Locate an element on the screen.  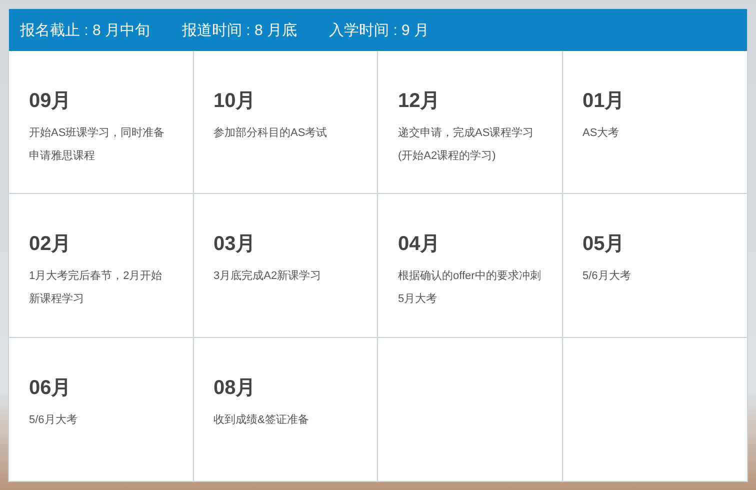
month-description: 根据确认的offer中的要求冲刺5月大考 is located at coordinates (470, 288).